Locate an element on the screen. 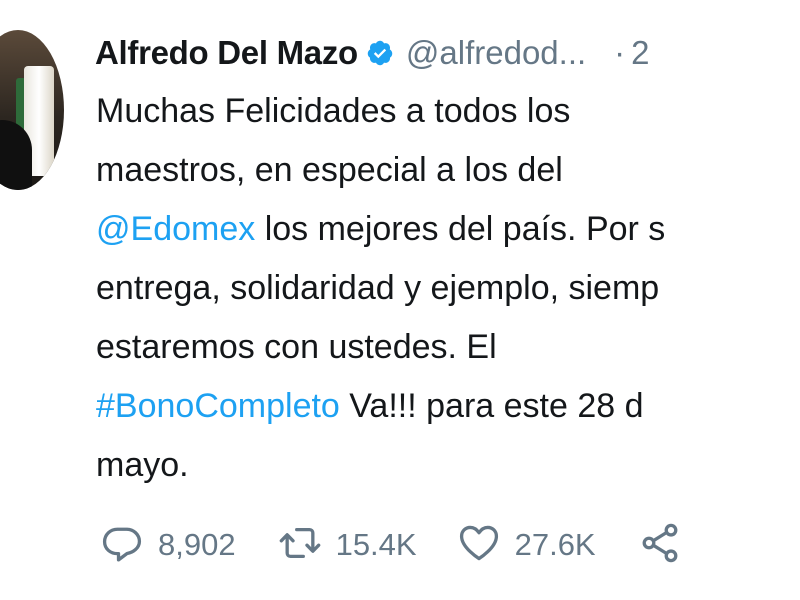 This screenshot has height=600, width=800. tweet-line-text: Muchas Felicidades a todos los is located at coordinates (333, 111).